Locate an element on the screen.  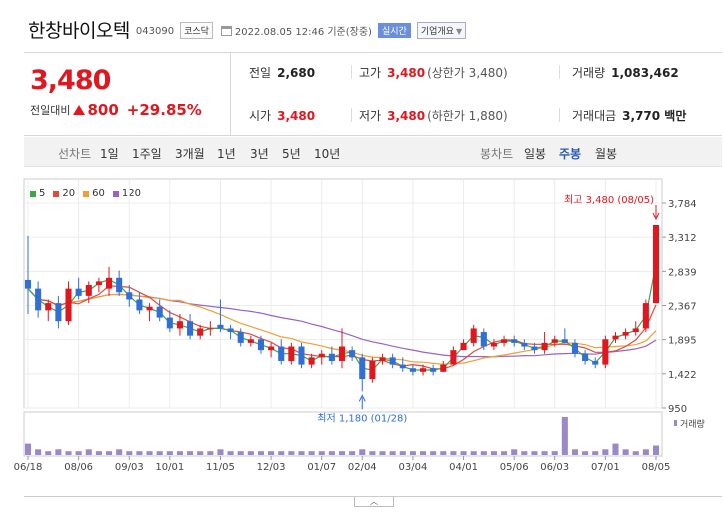
low-value: 3,480 is located at coordinates (406, 116).